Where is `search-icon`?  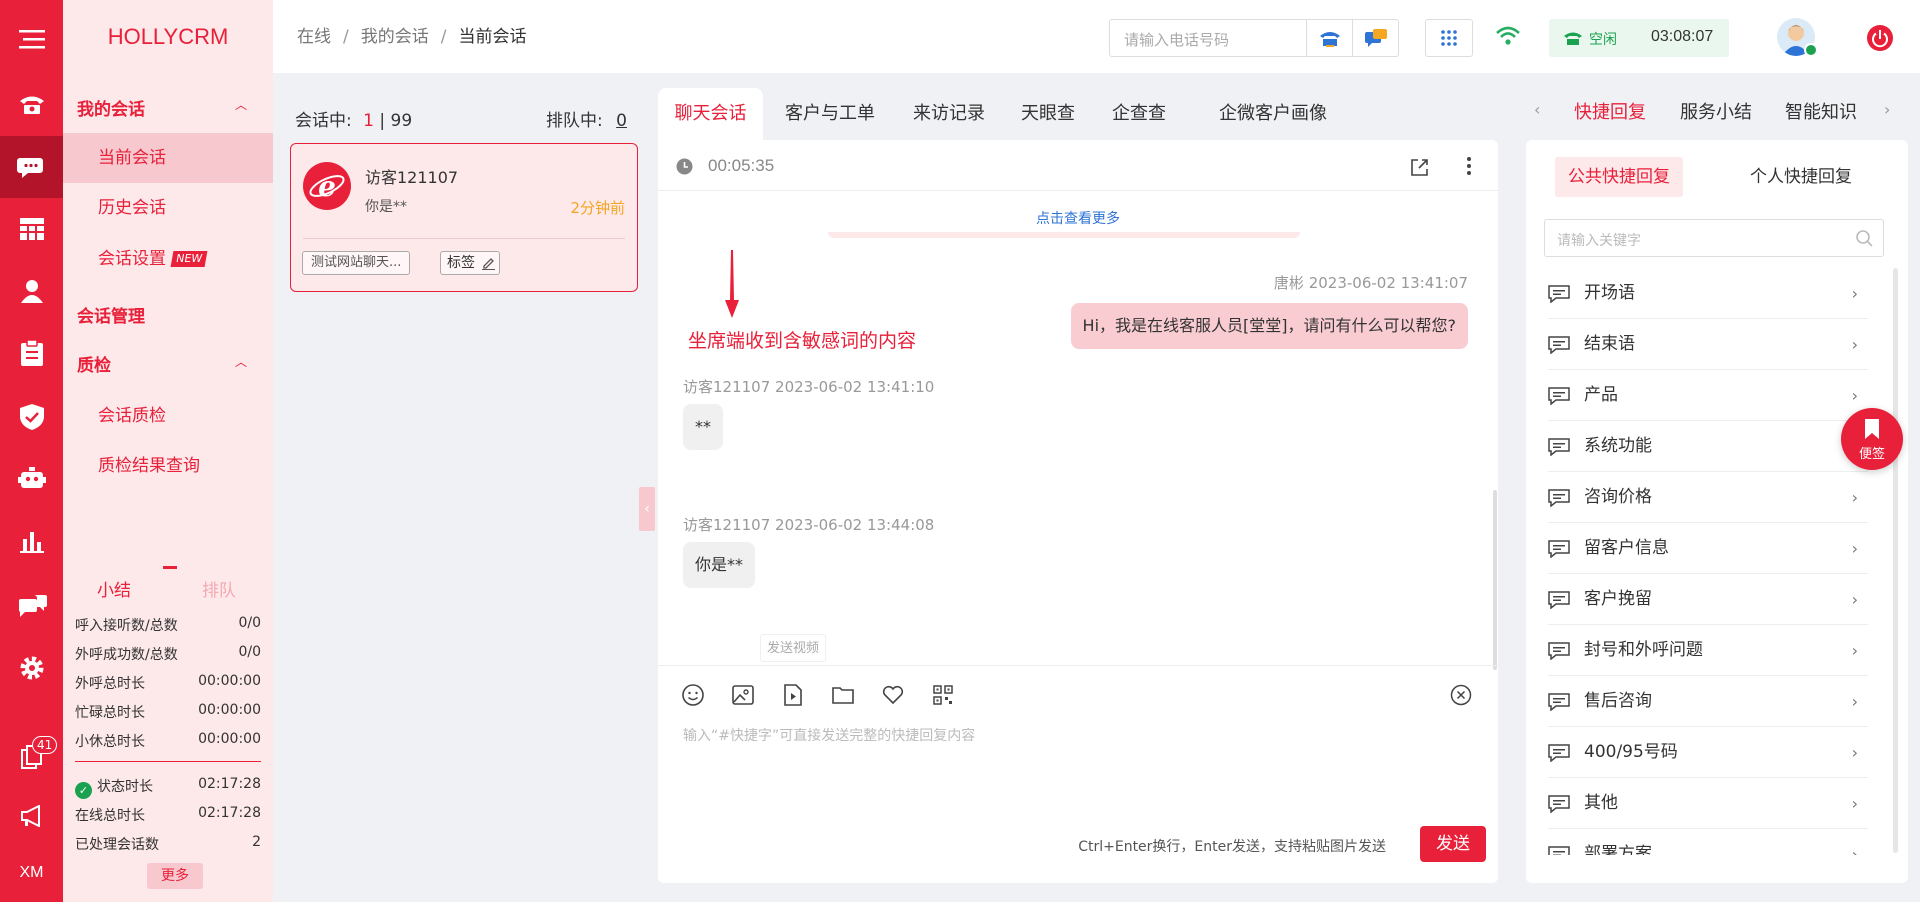 search-icon is located at coordinates (1864, 238).